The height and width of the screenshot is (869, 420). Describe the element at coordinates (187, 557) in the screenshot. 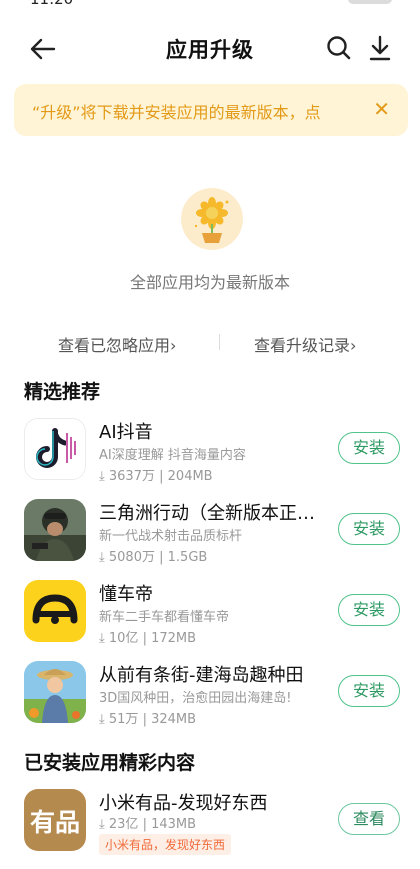

I see `app-size: 1.5GB` at that location.